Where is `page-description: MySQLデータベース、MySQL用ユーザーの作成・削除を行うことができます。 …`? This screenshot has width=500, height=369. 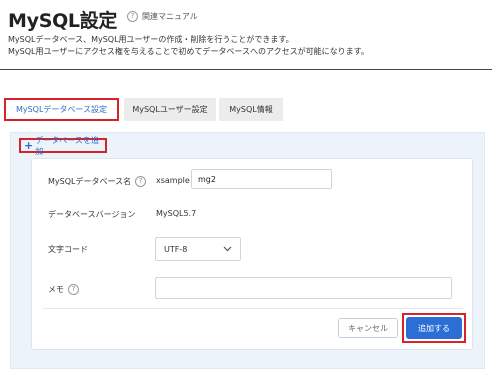
page-description: MySQLデータベース、MySQL用ユーザーの作成・削除を行うことができます。 … is located at coordinates (188, 46).